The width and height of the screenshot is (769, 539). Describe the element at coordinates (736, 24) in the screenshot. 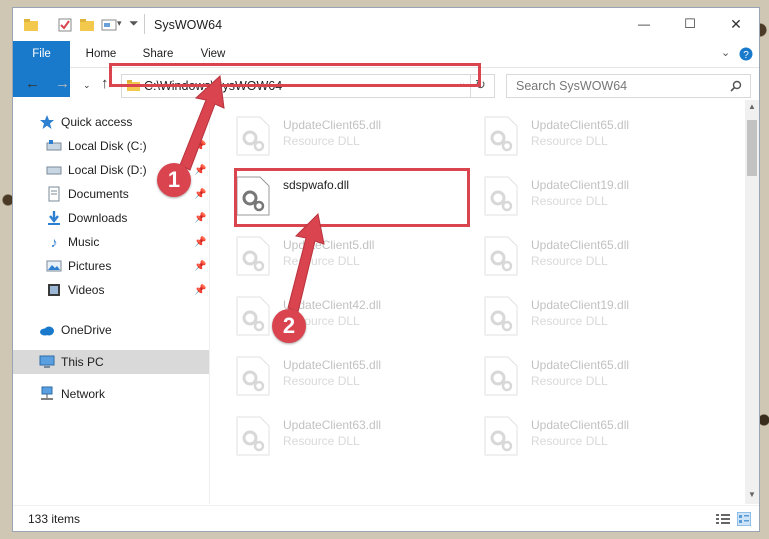

I see `close-button: ✕` at that location.